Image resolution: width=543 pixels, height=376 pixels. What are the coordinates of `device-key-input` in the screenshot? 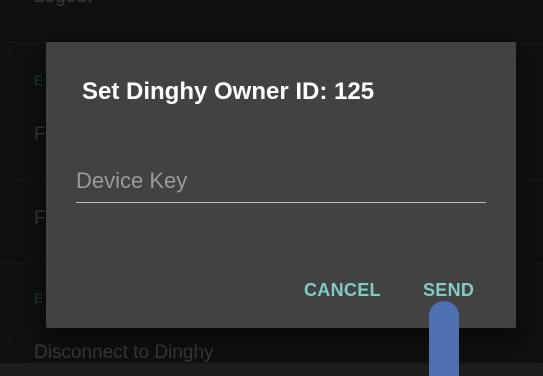 It's located at (281, 185).